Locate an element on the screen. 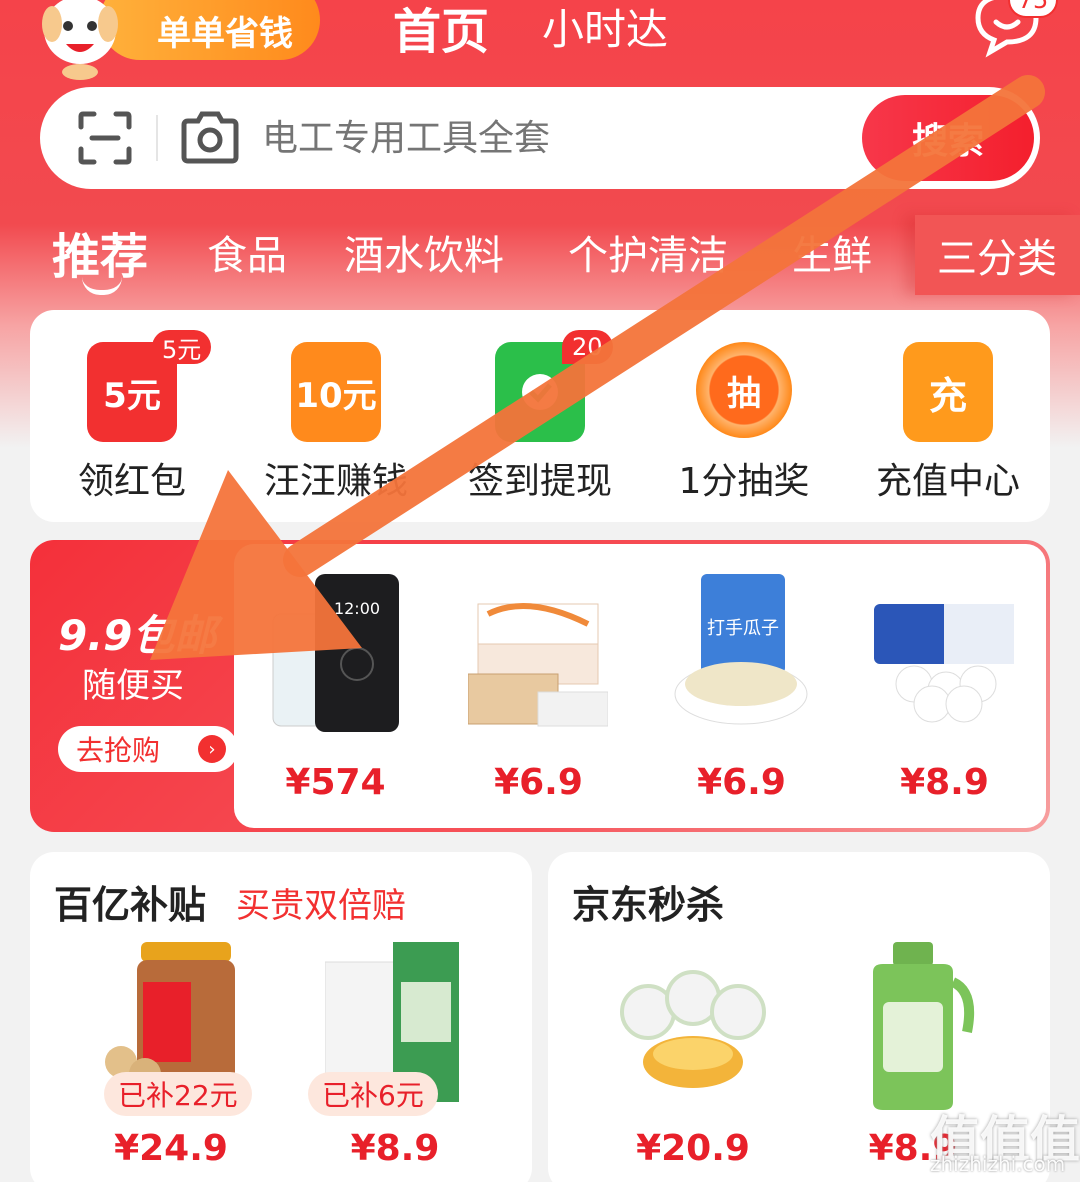  tab-food: 食品 is located at coordinates (247, 252).